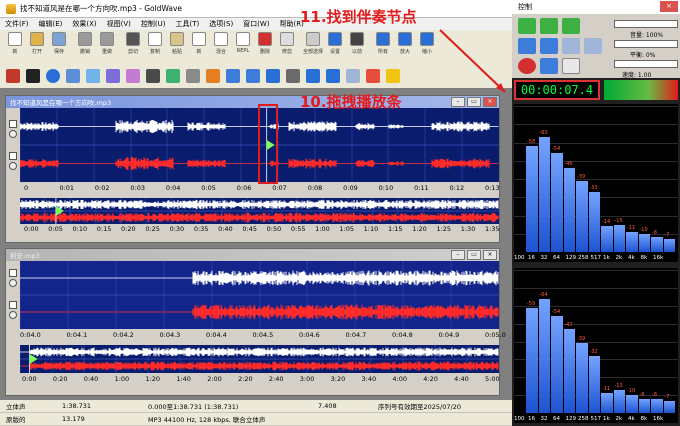 Image resolution: width=680 pixels, height=426 pixels. What do you see at coordinates (33, 76) in the screenshot?
I see `equalizer-icon` at bounding box center [33, 76].